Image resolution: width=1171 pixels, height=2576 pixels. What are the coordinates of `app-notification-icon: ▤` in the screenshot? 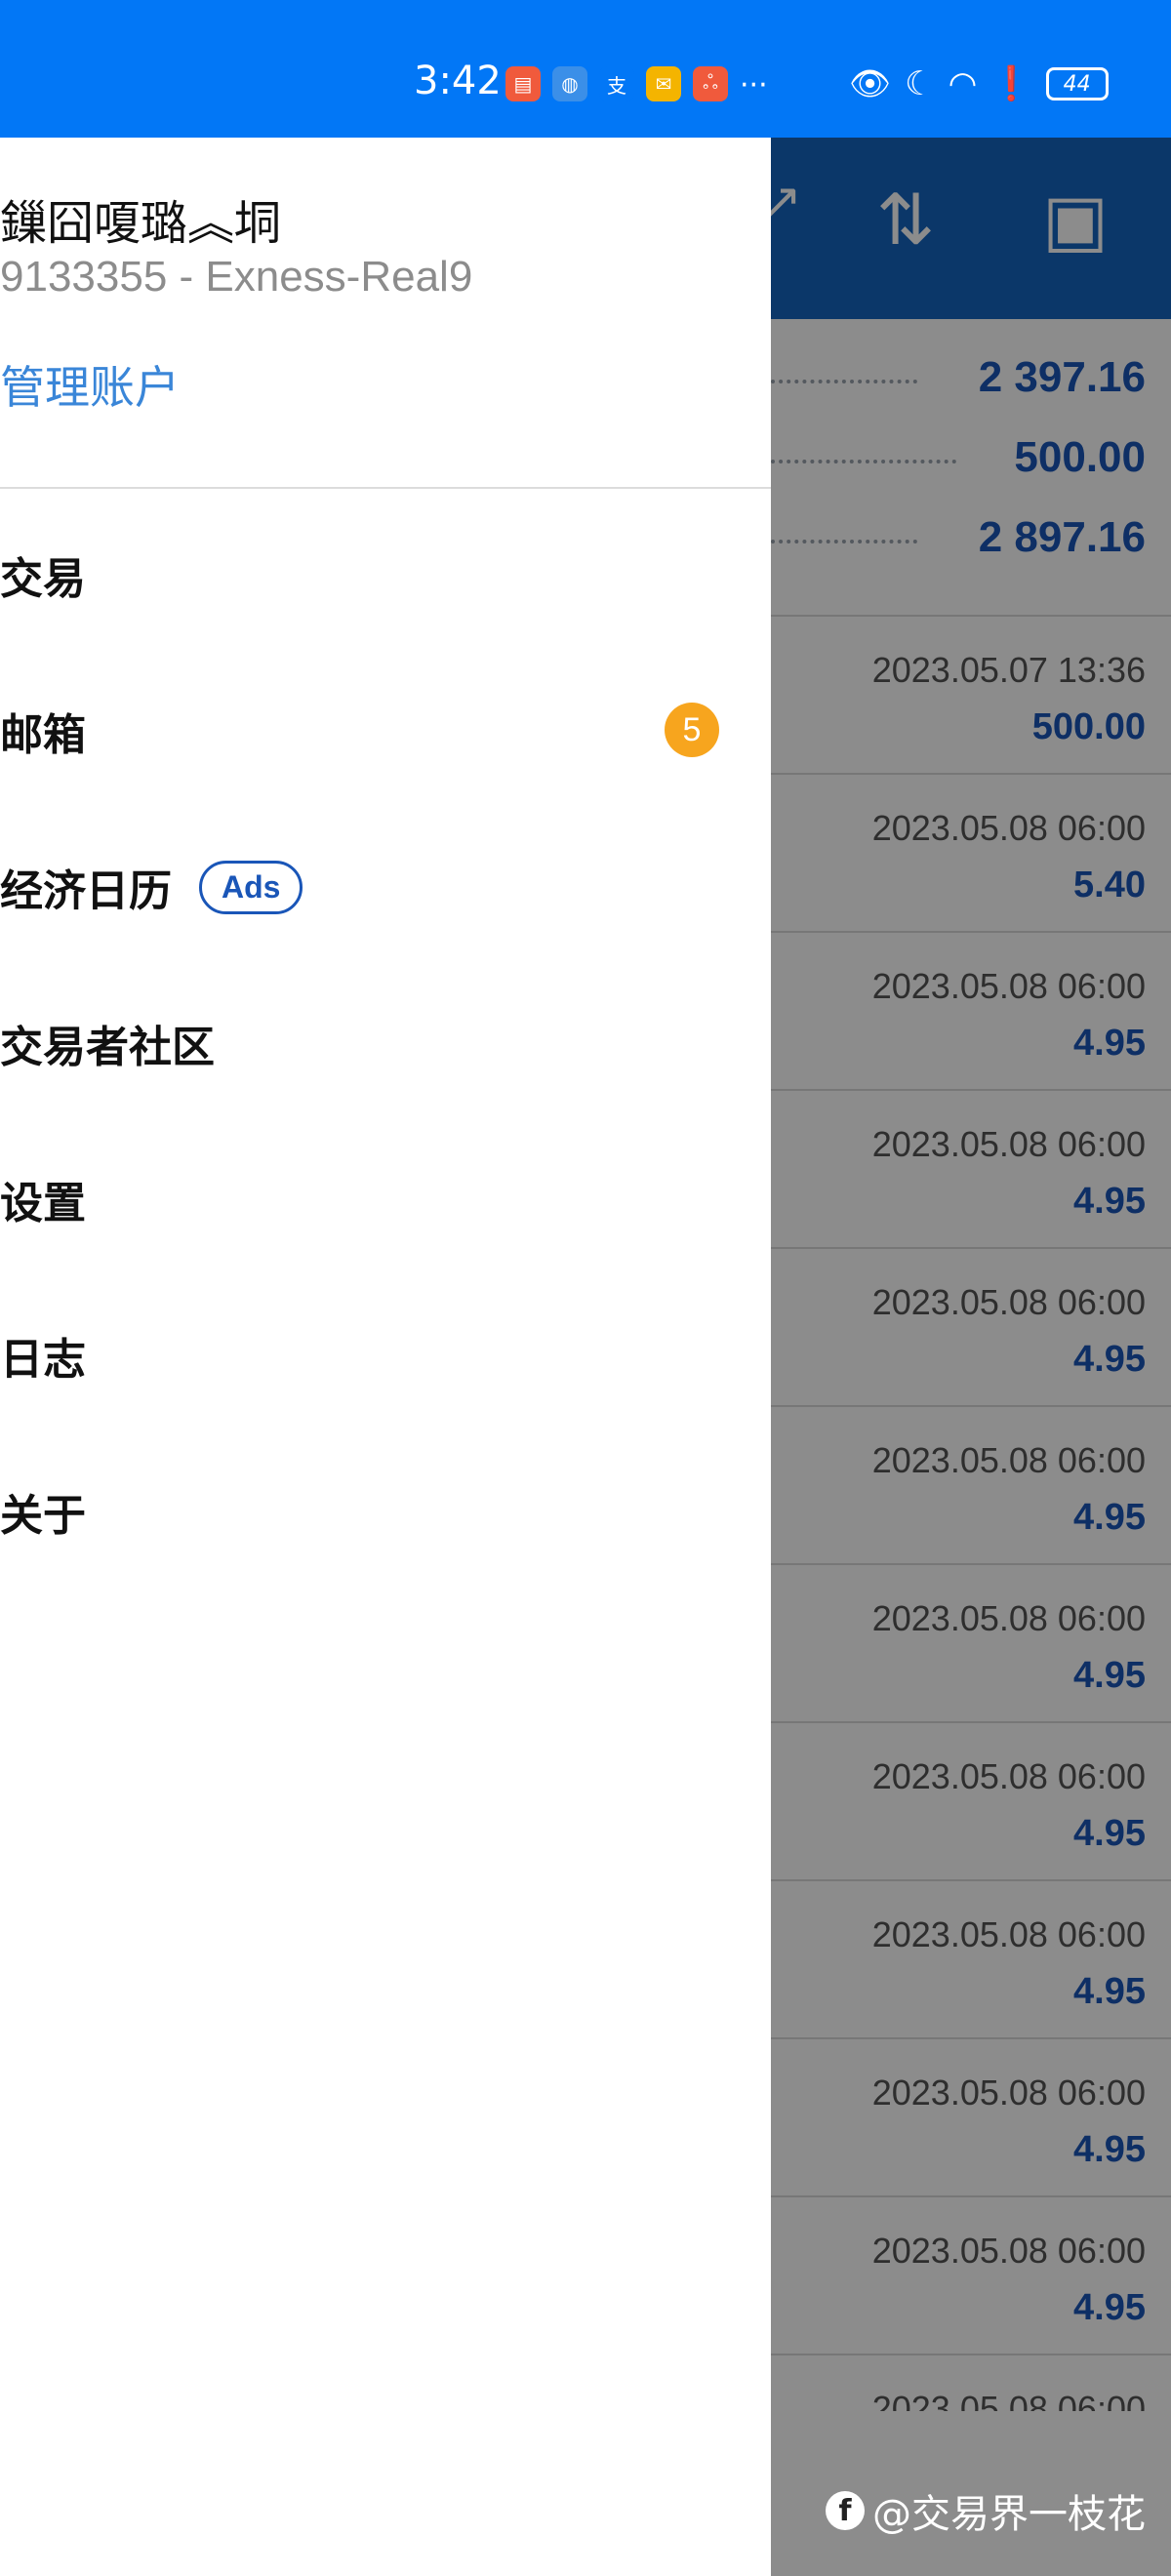 It's located at (523, 83).